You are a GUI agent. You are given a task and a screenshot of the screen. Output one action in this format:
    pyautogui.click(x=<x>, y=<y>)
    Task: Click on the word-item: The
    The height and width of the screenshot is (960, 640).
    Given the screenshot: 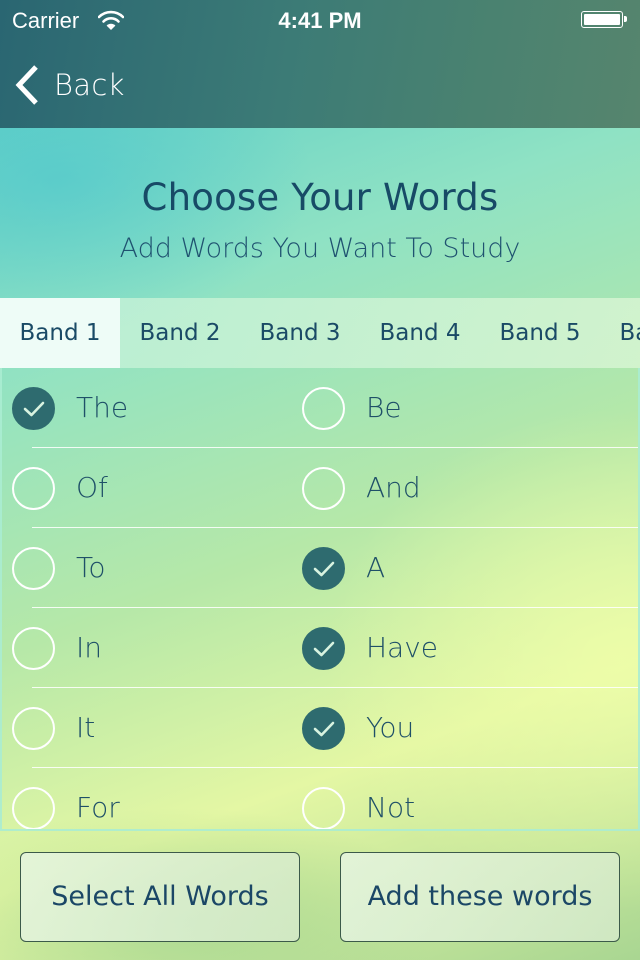 What is the action you would take?
    pyautogui.click(x=147, y=408)
    